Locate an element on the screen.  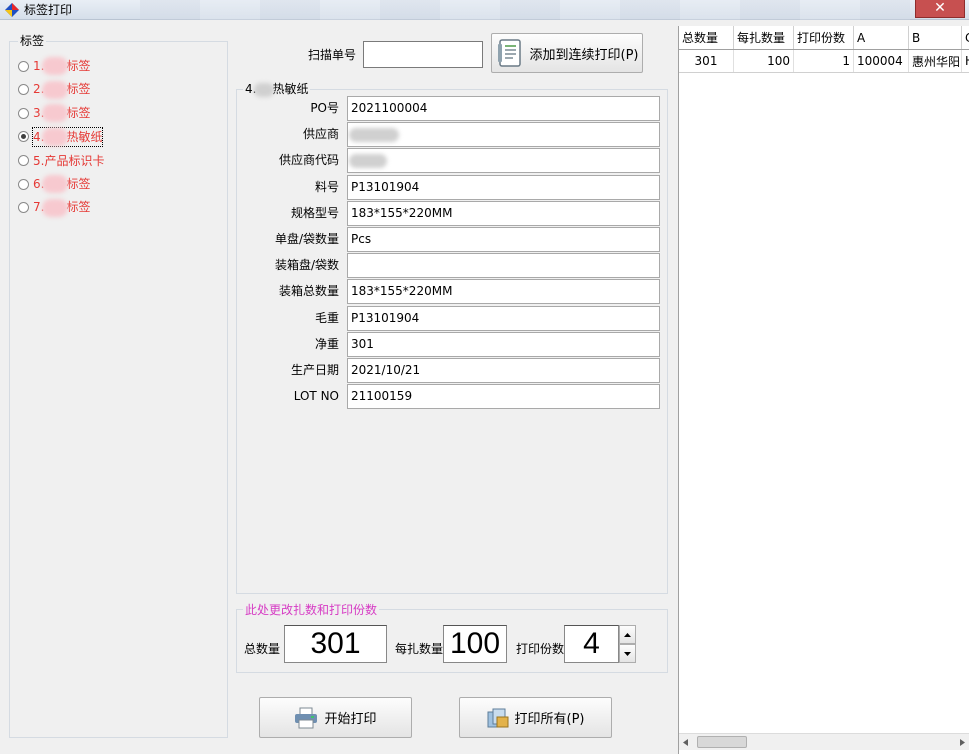
copies-spin-up-button is located at coordinates (627, 634).